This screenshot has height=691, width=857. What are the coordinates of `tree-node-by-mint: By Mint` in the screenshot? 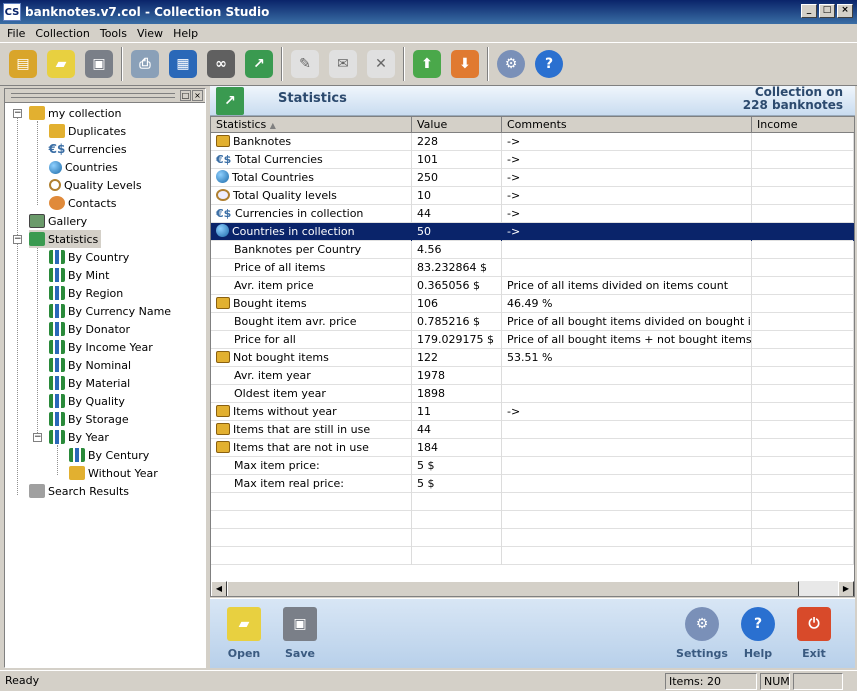 It's located at (79, 275).